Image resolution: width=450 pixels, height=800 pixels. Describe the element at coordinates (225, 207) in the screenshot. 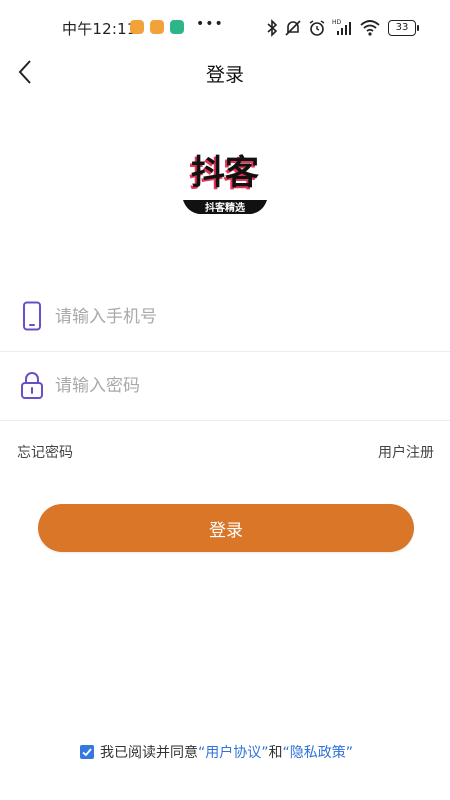

I see `logo-sub-text: 抖客精选` at that location.